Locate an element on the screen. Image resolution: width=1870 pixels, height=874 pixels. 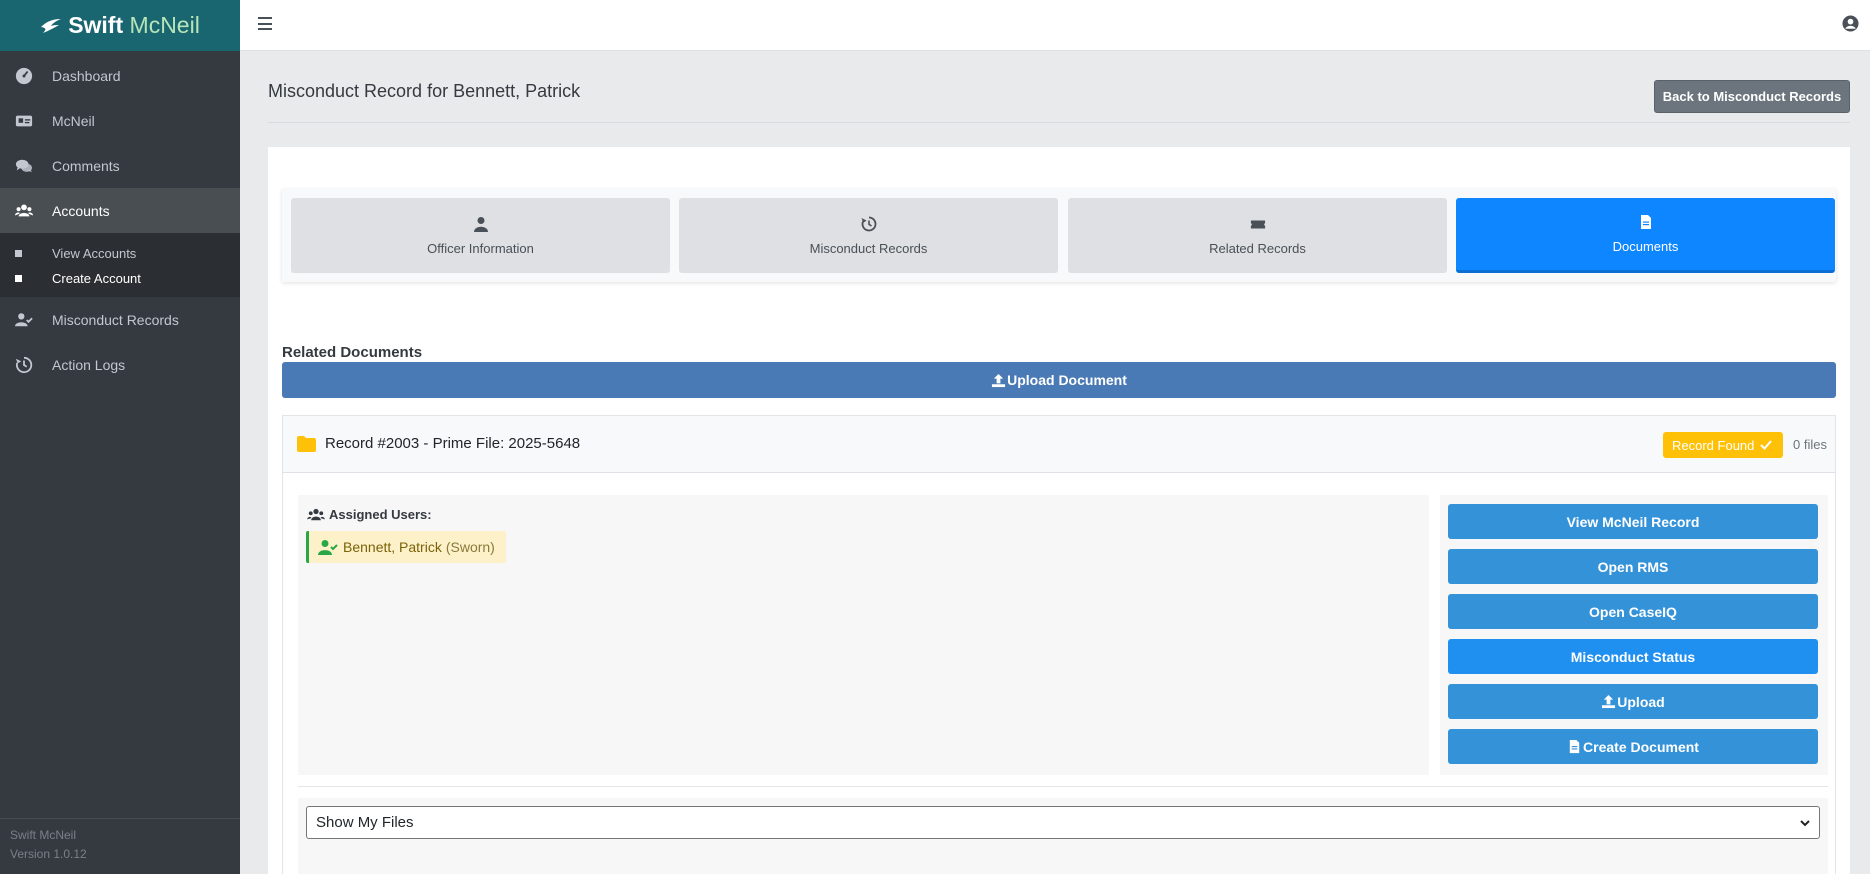
tab-misconduct-records: Misconduct Records is located at coordinates (868, 235).